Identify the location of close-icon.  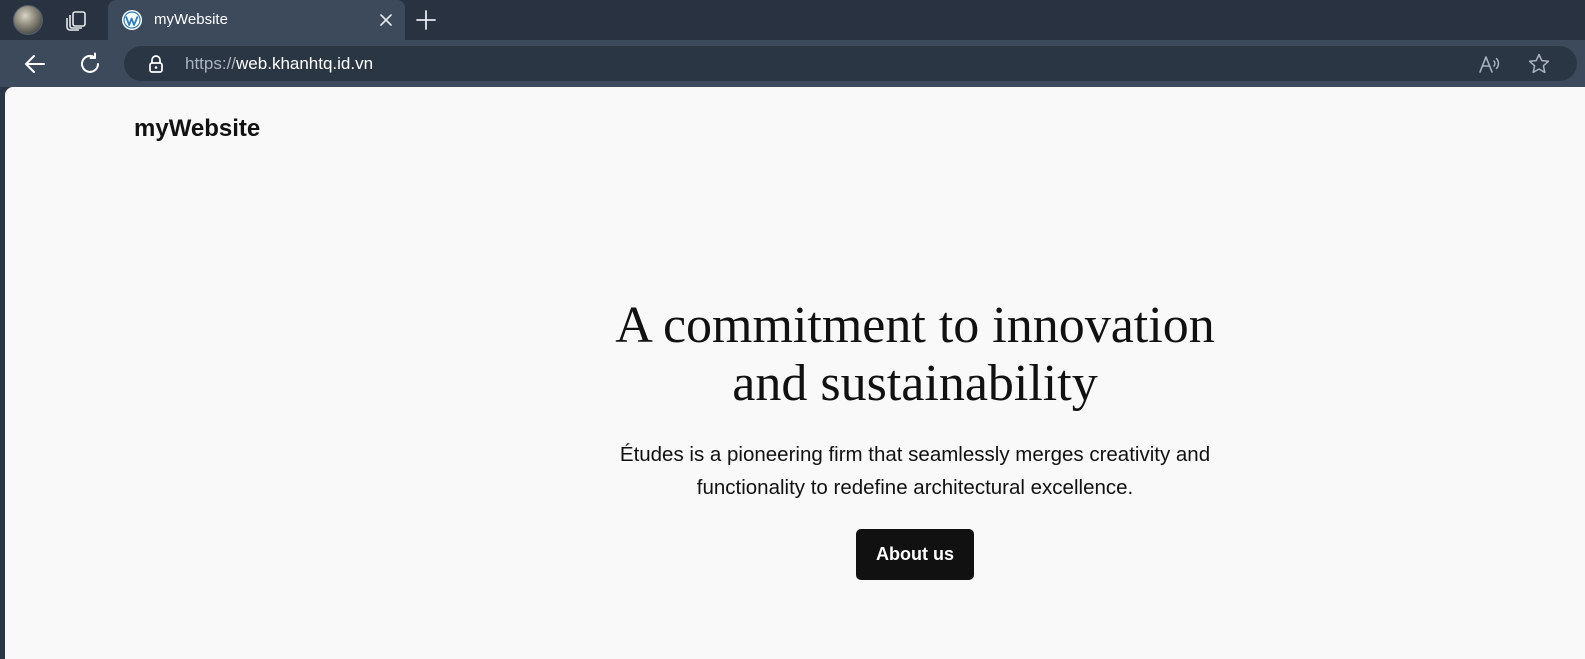
(386, 20).